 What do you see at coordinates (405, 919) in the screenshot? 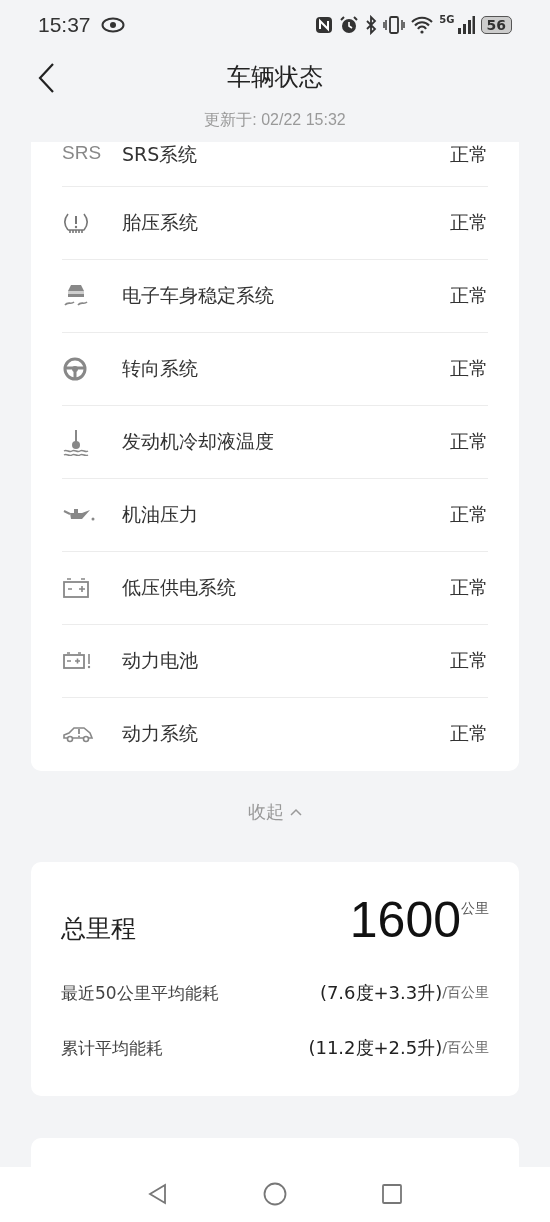
I see `mileage-value: 1600` at bounding box center [405, 919].